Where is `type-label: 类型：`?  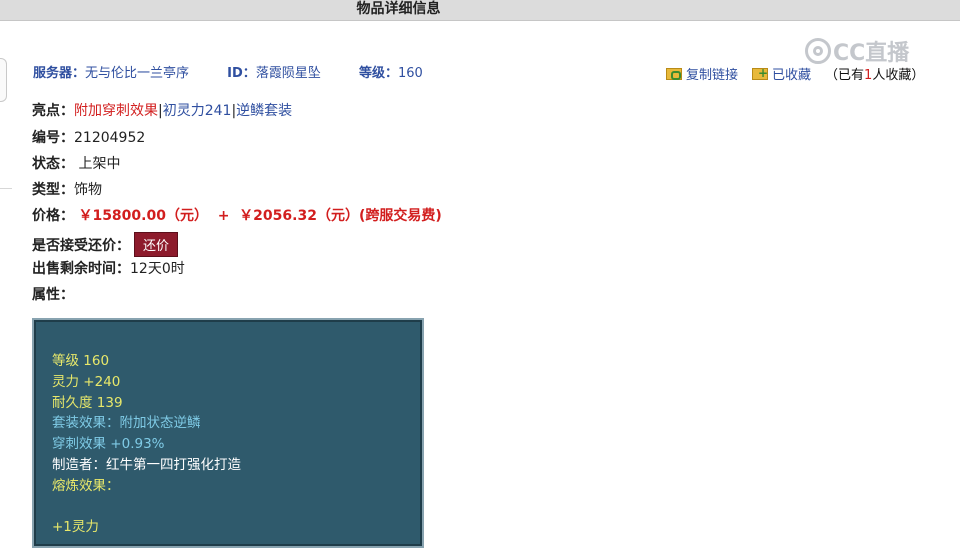 type-label: 类型： is located at coordinates (53, 190).